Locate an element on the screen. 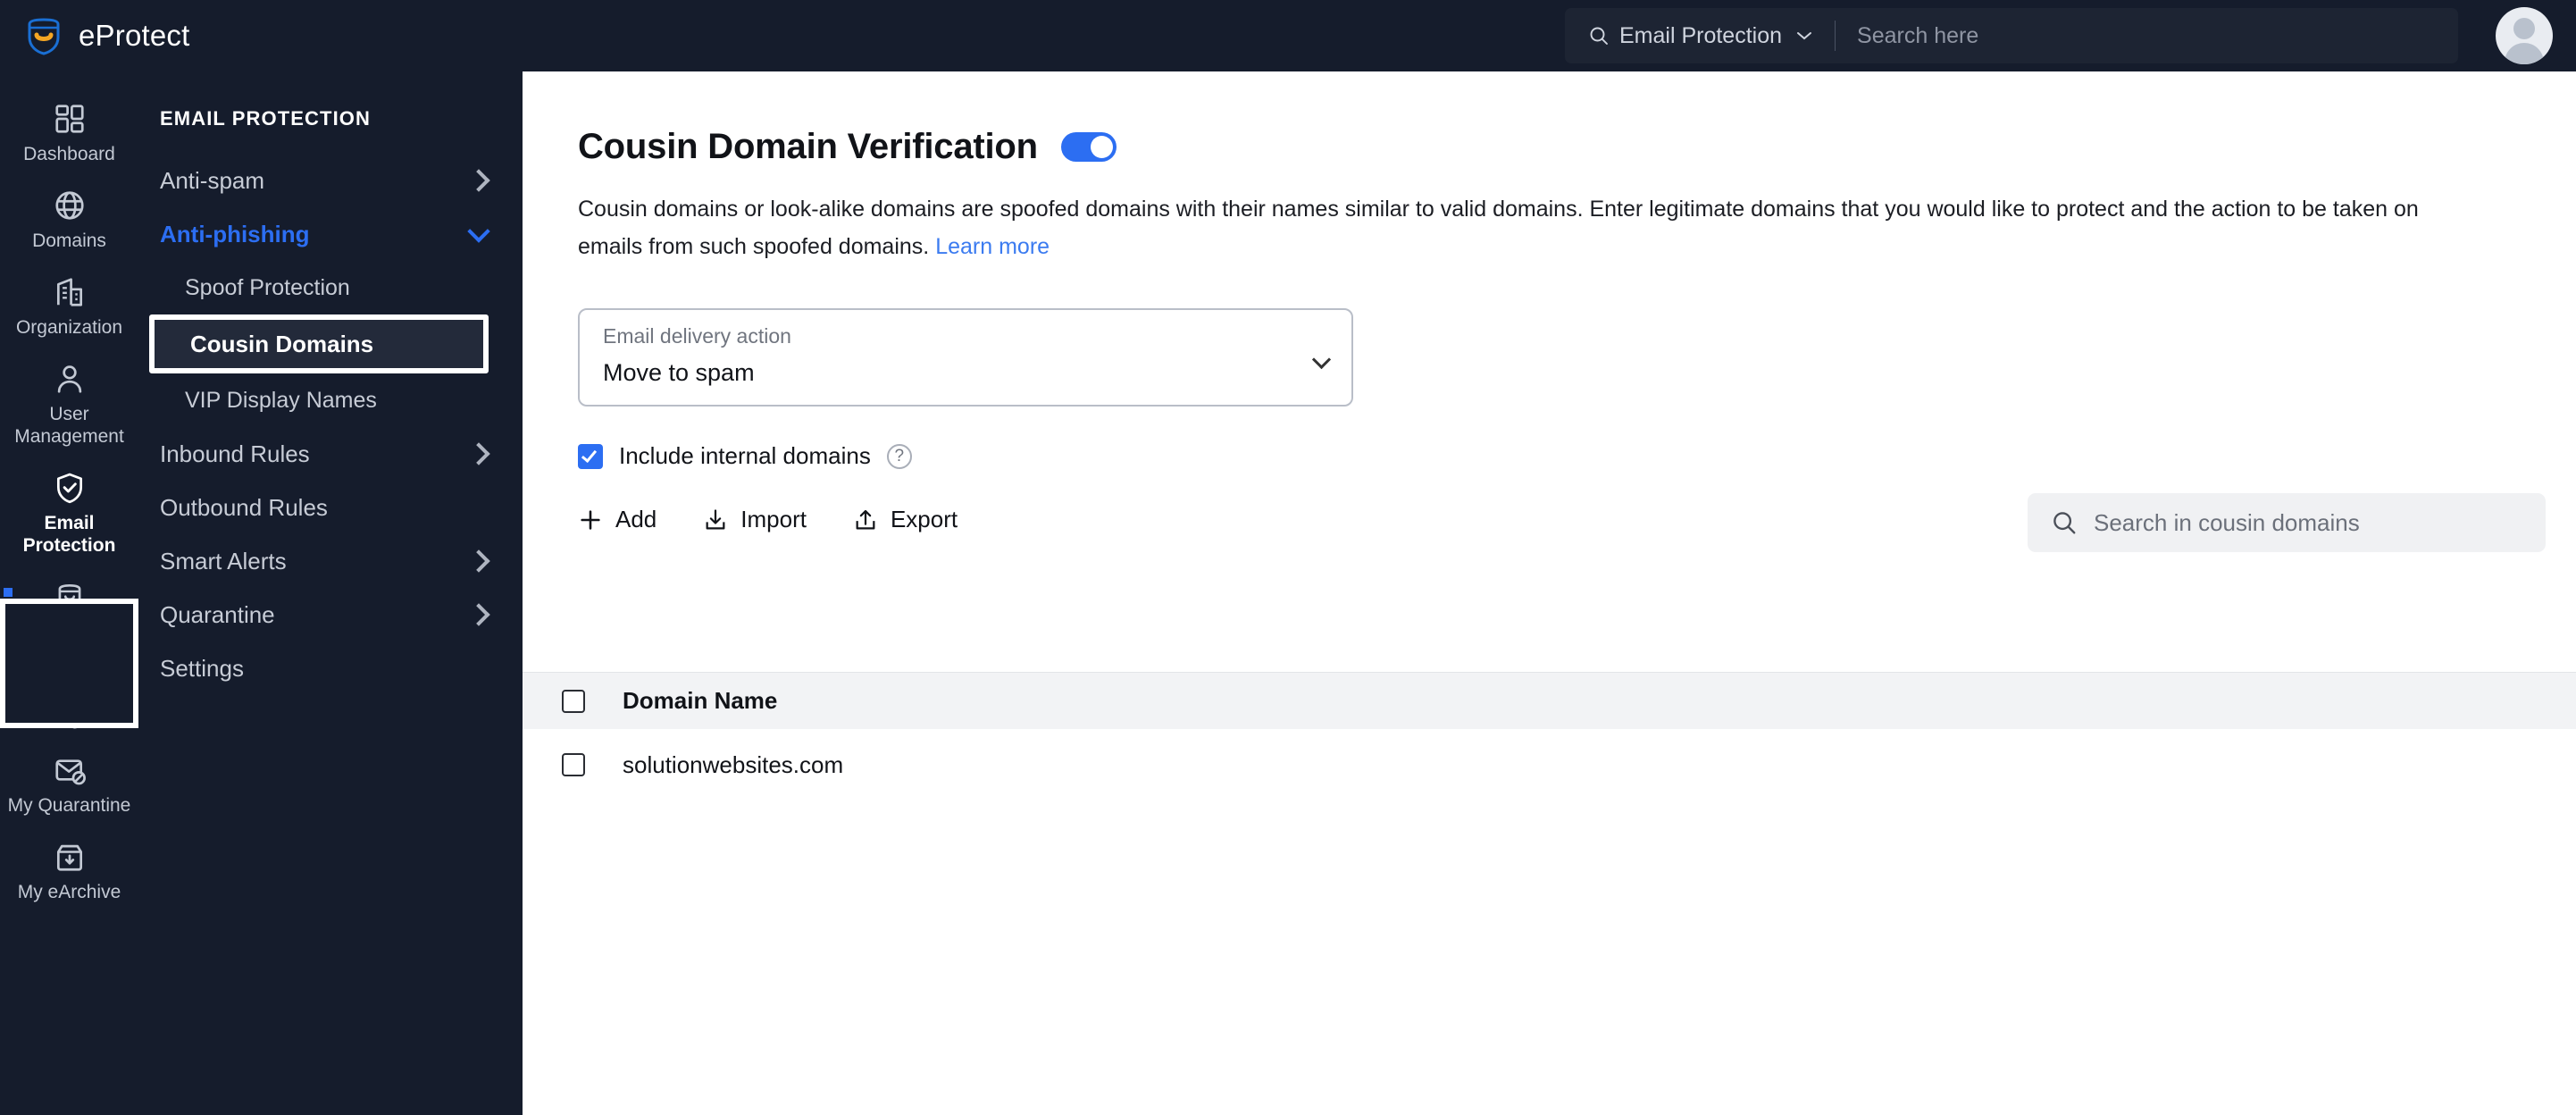 This screenshot has height=1115, width=2576. subnav-item-cousin-domains: Cousin Domains is located at coordinates (319, 343).